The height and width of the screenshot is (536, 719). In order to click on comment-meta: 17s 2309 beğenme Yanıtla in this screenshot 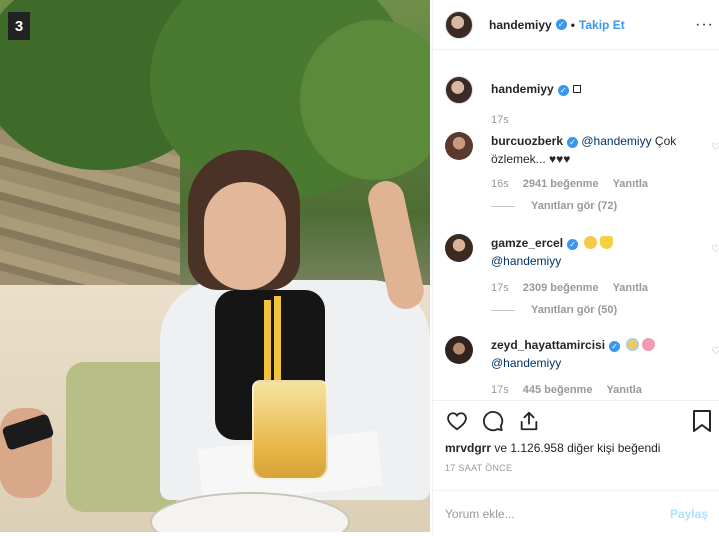, I will do `click(576, 288)`.